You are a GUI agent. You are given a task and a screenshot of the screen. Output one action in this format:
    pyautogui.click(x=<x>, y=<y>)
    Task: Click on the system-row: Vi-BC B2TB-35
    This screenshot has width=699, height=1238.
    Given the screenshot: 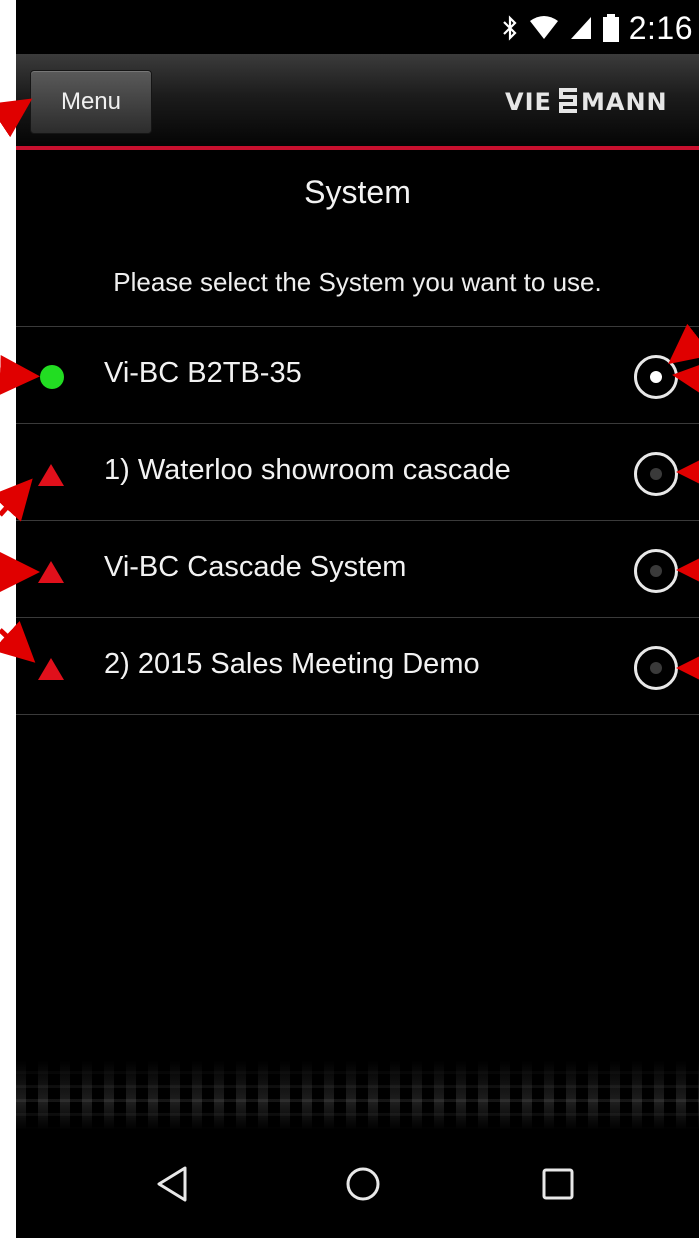 What is the action you would take?
    pyautogui.click(x=357, y=374)
    